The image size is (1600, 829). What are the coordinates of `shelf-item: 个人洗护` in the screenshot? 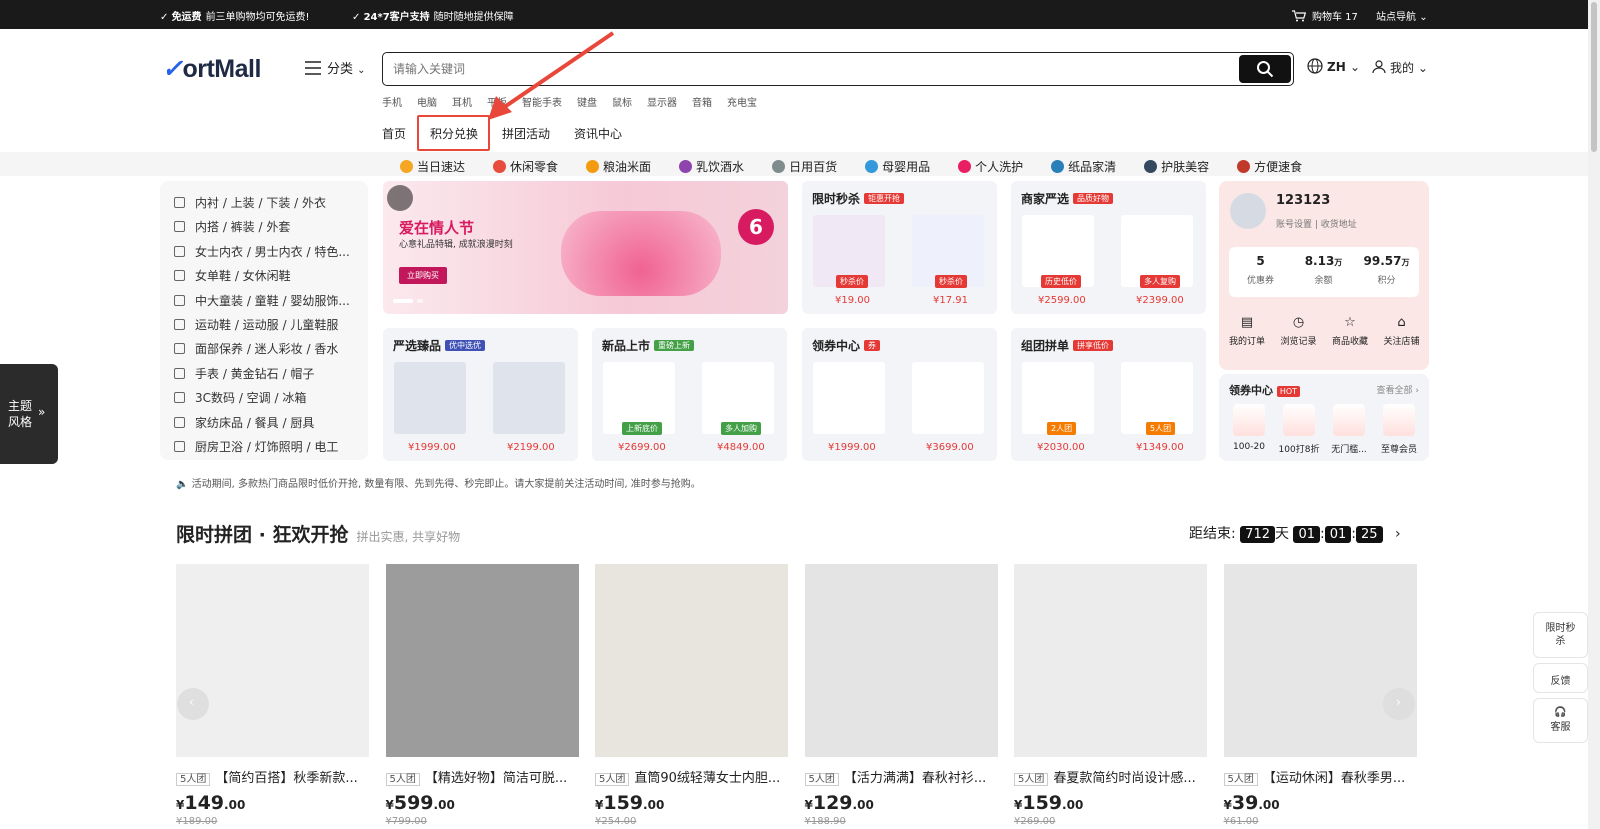 It's located at (997, 167).